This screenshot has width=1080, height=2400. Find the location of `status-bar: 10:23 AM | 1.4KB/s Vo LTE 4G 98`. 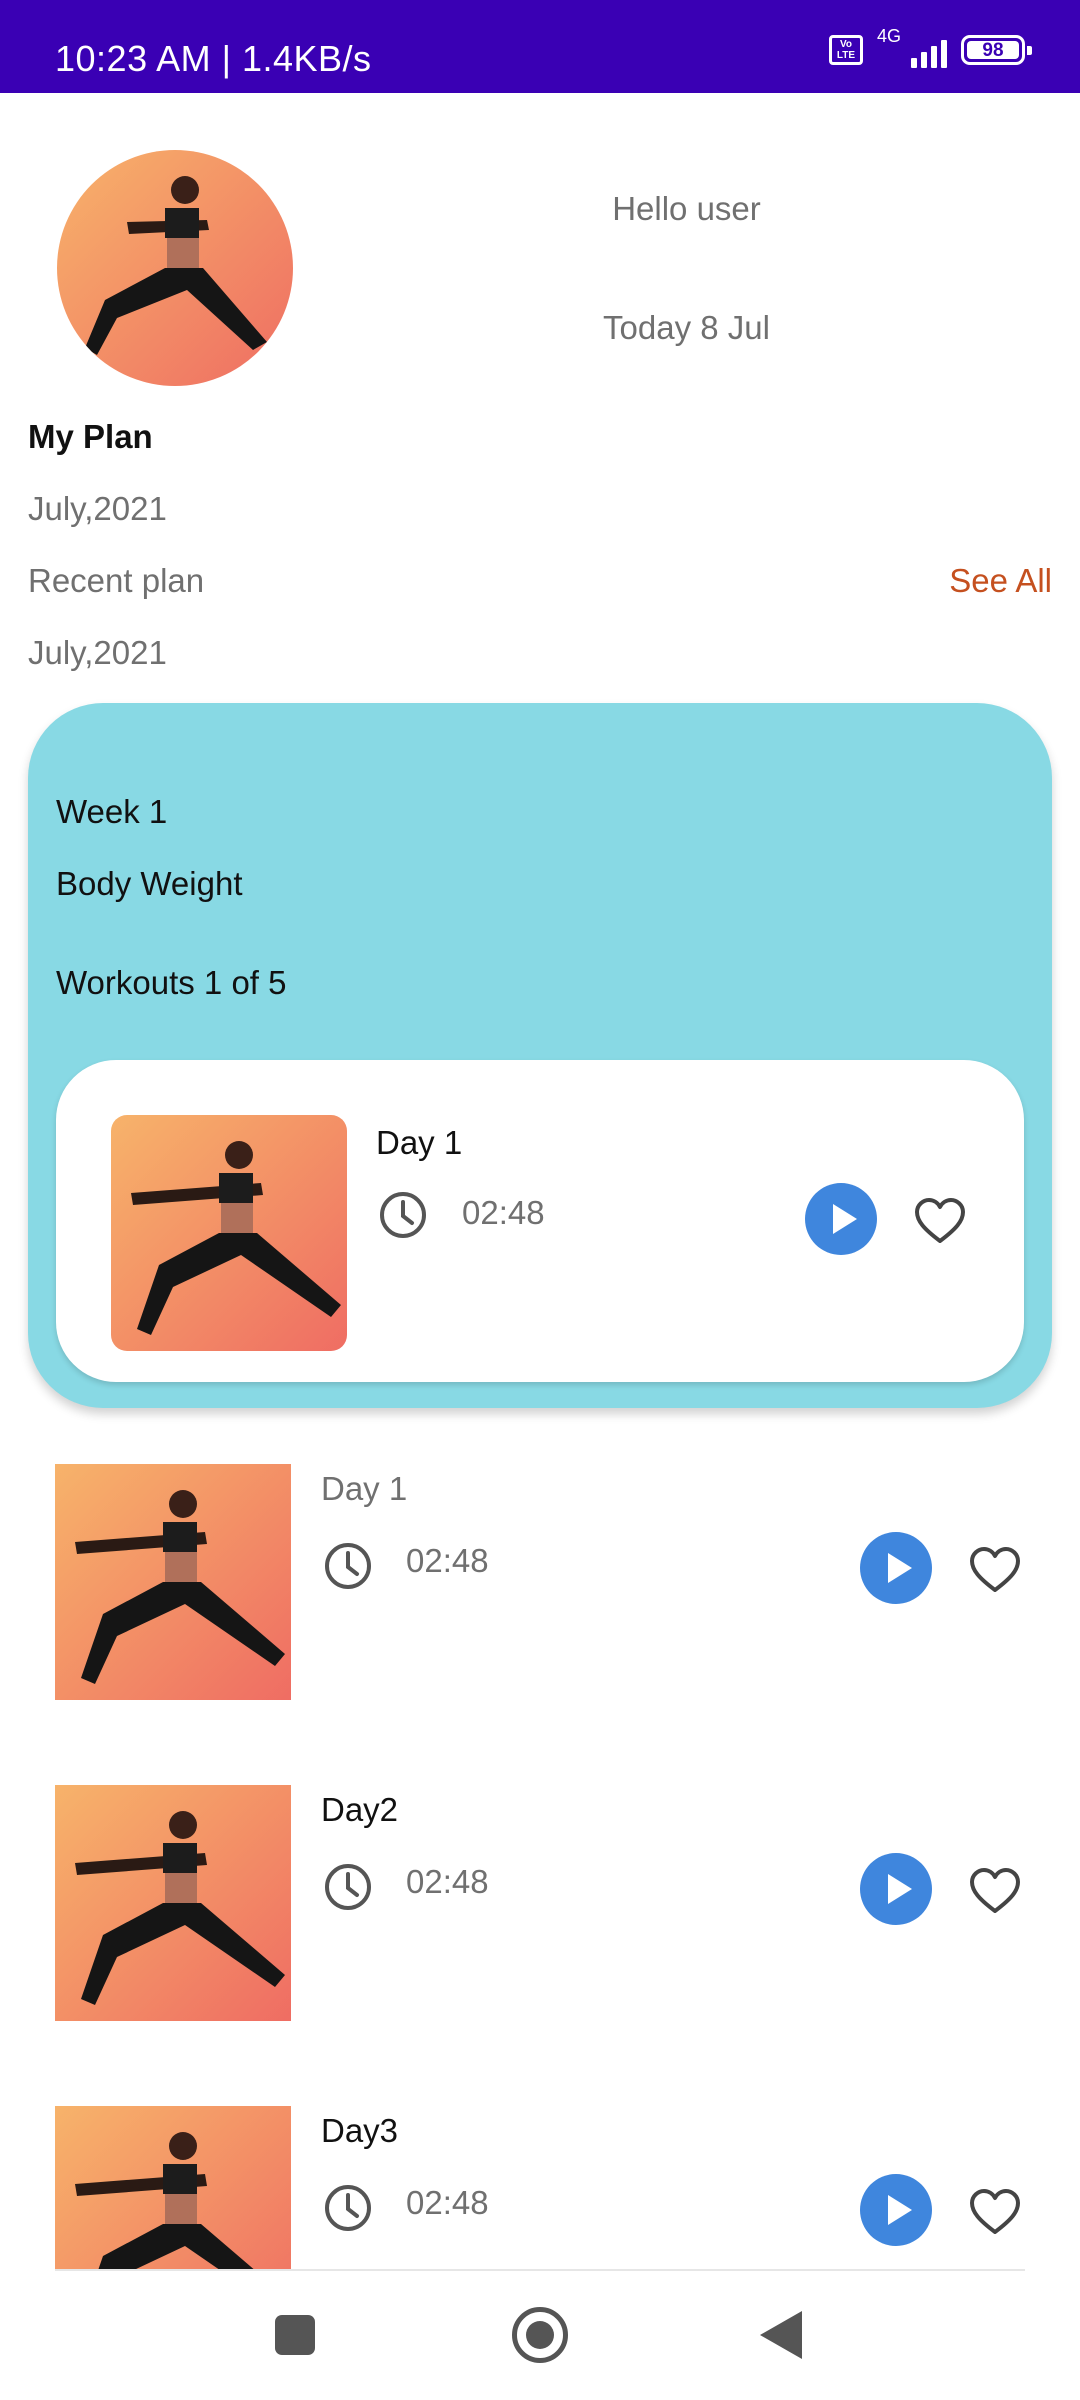

status-bar: 10:23 AM | 1.4KB/s Vo LTE 4G 98 is located at coordinates (540, 46).